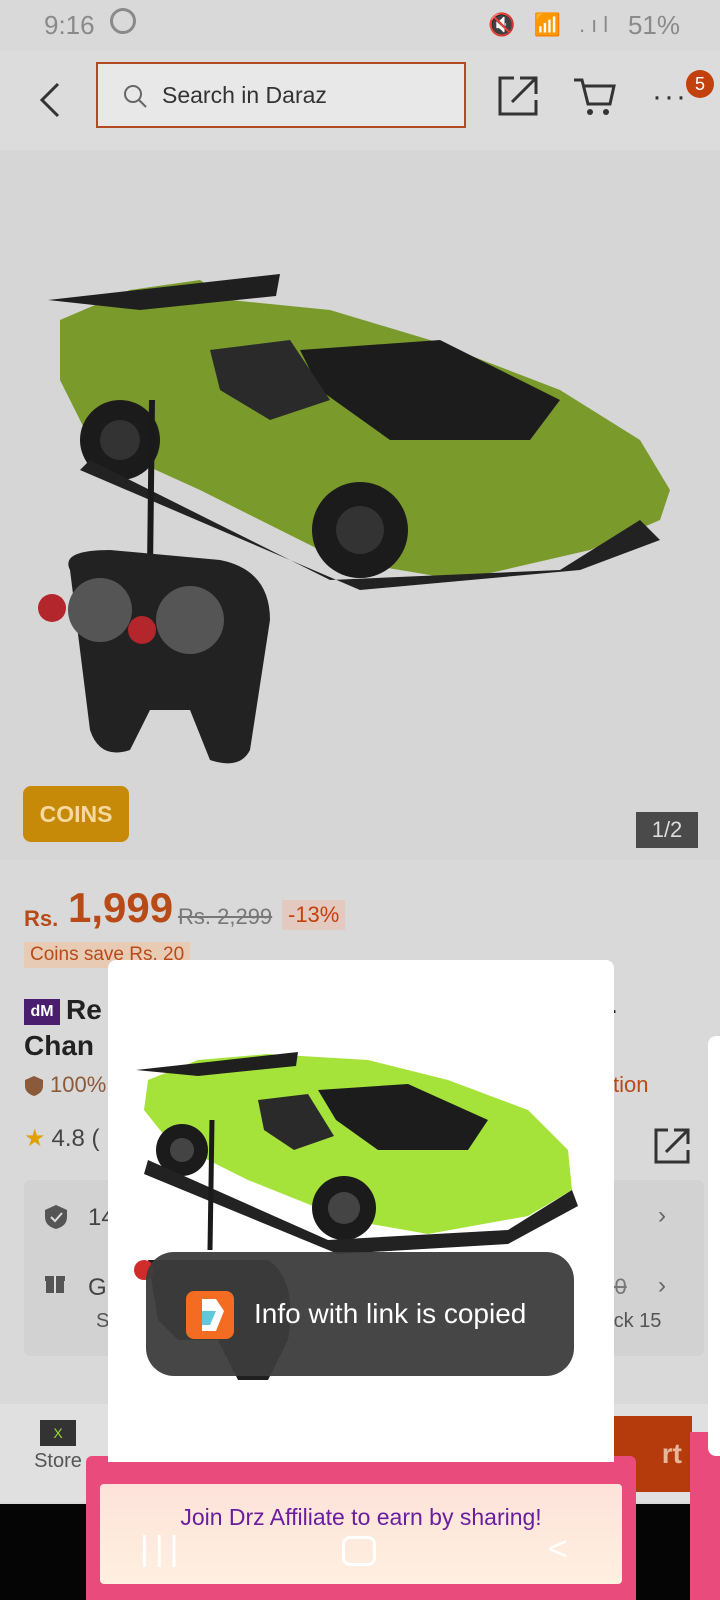 This screenshot has height=1600, width=720. I want to click on image-page-indicator: 1/2, so click(667, 830).